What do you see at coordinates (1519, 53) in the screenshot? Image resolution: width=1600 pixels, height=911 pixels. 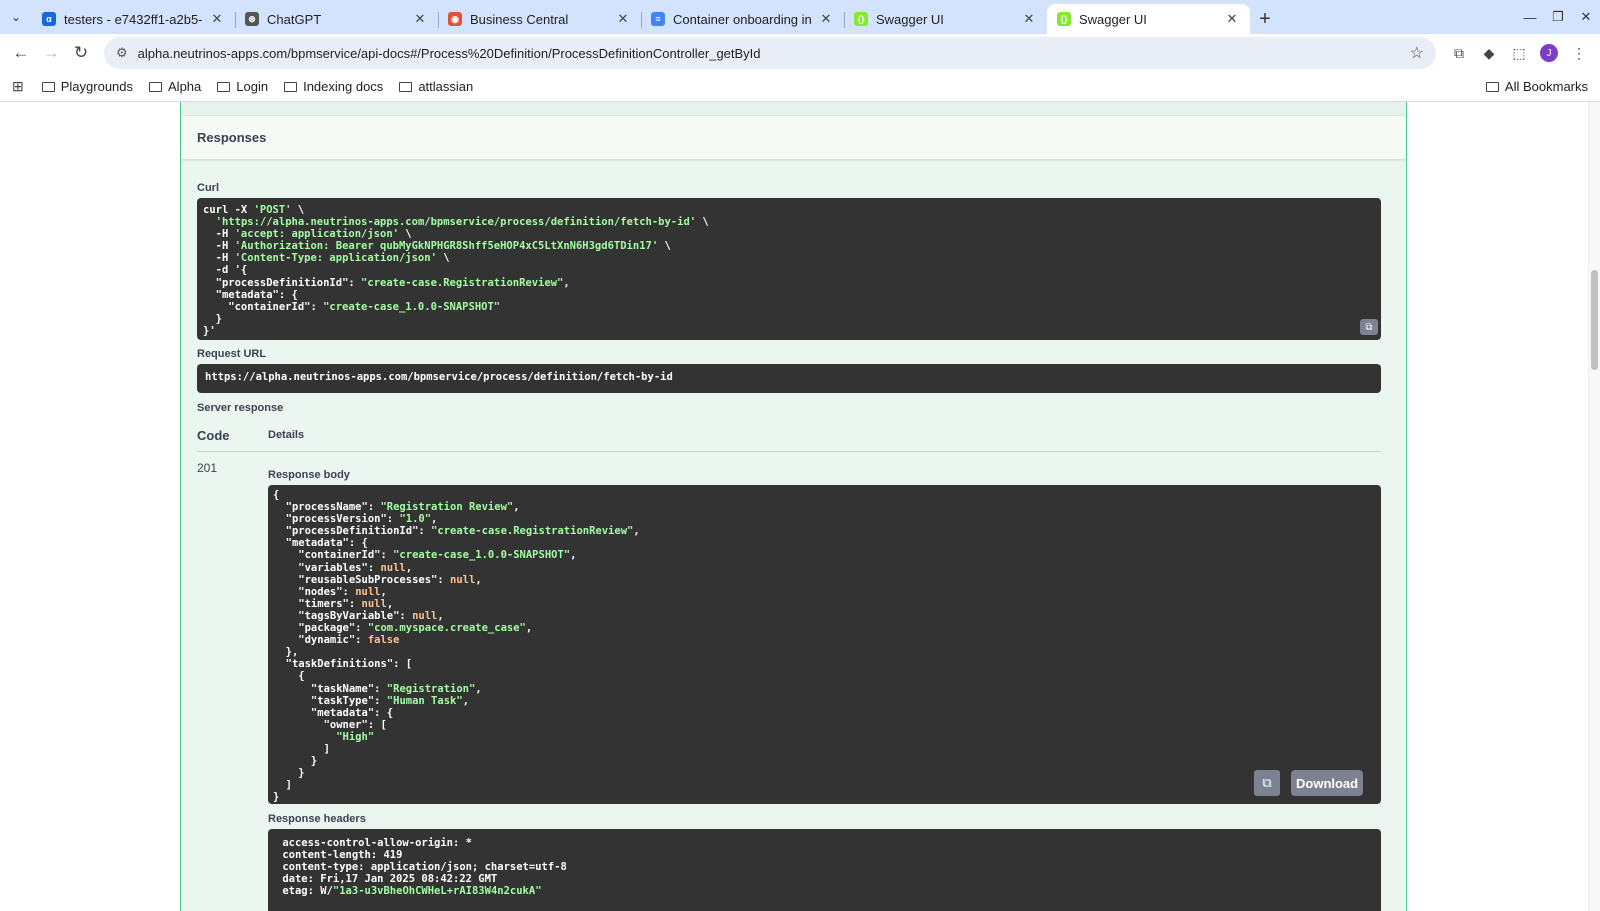 I see `extensions-puzzle-icon: ⬚` at bounding box center [1519, 53].